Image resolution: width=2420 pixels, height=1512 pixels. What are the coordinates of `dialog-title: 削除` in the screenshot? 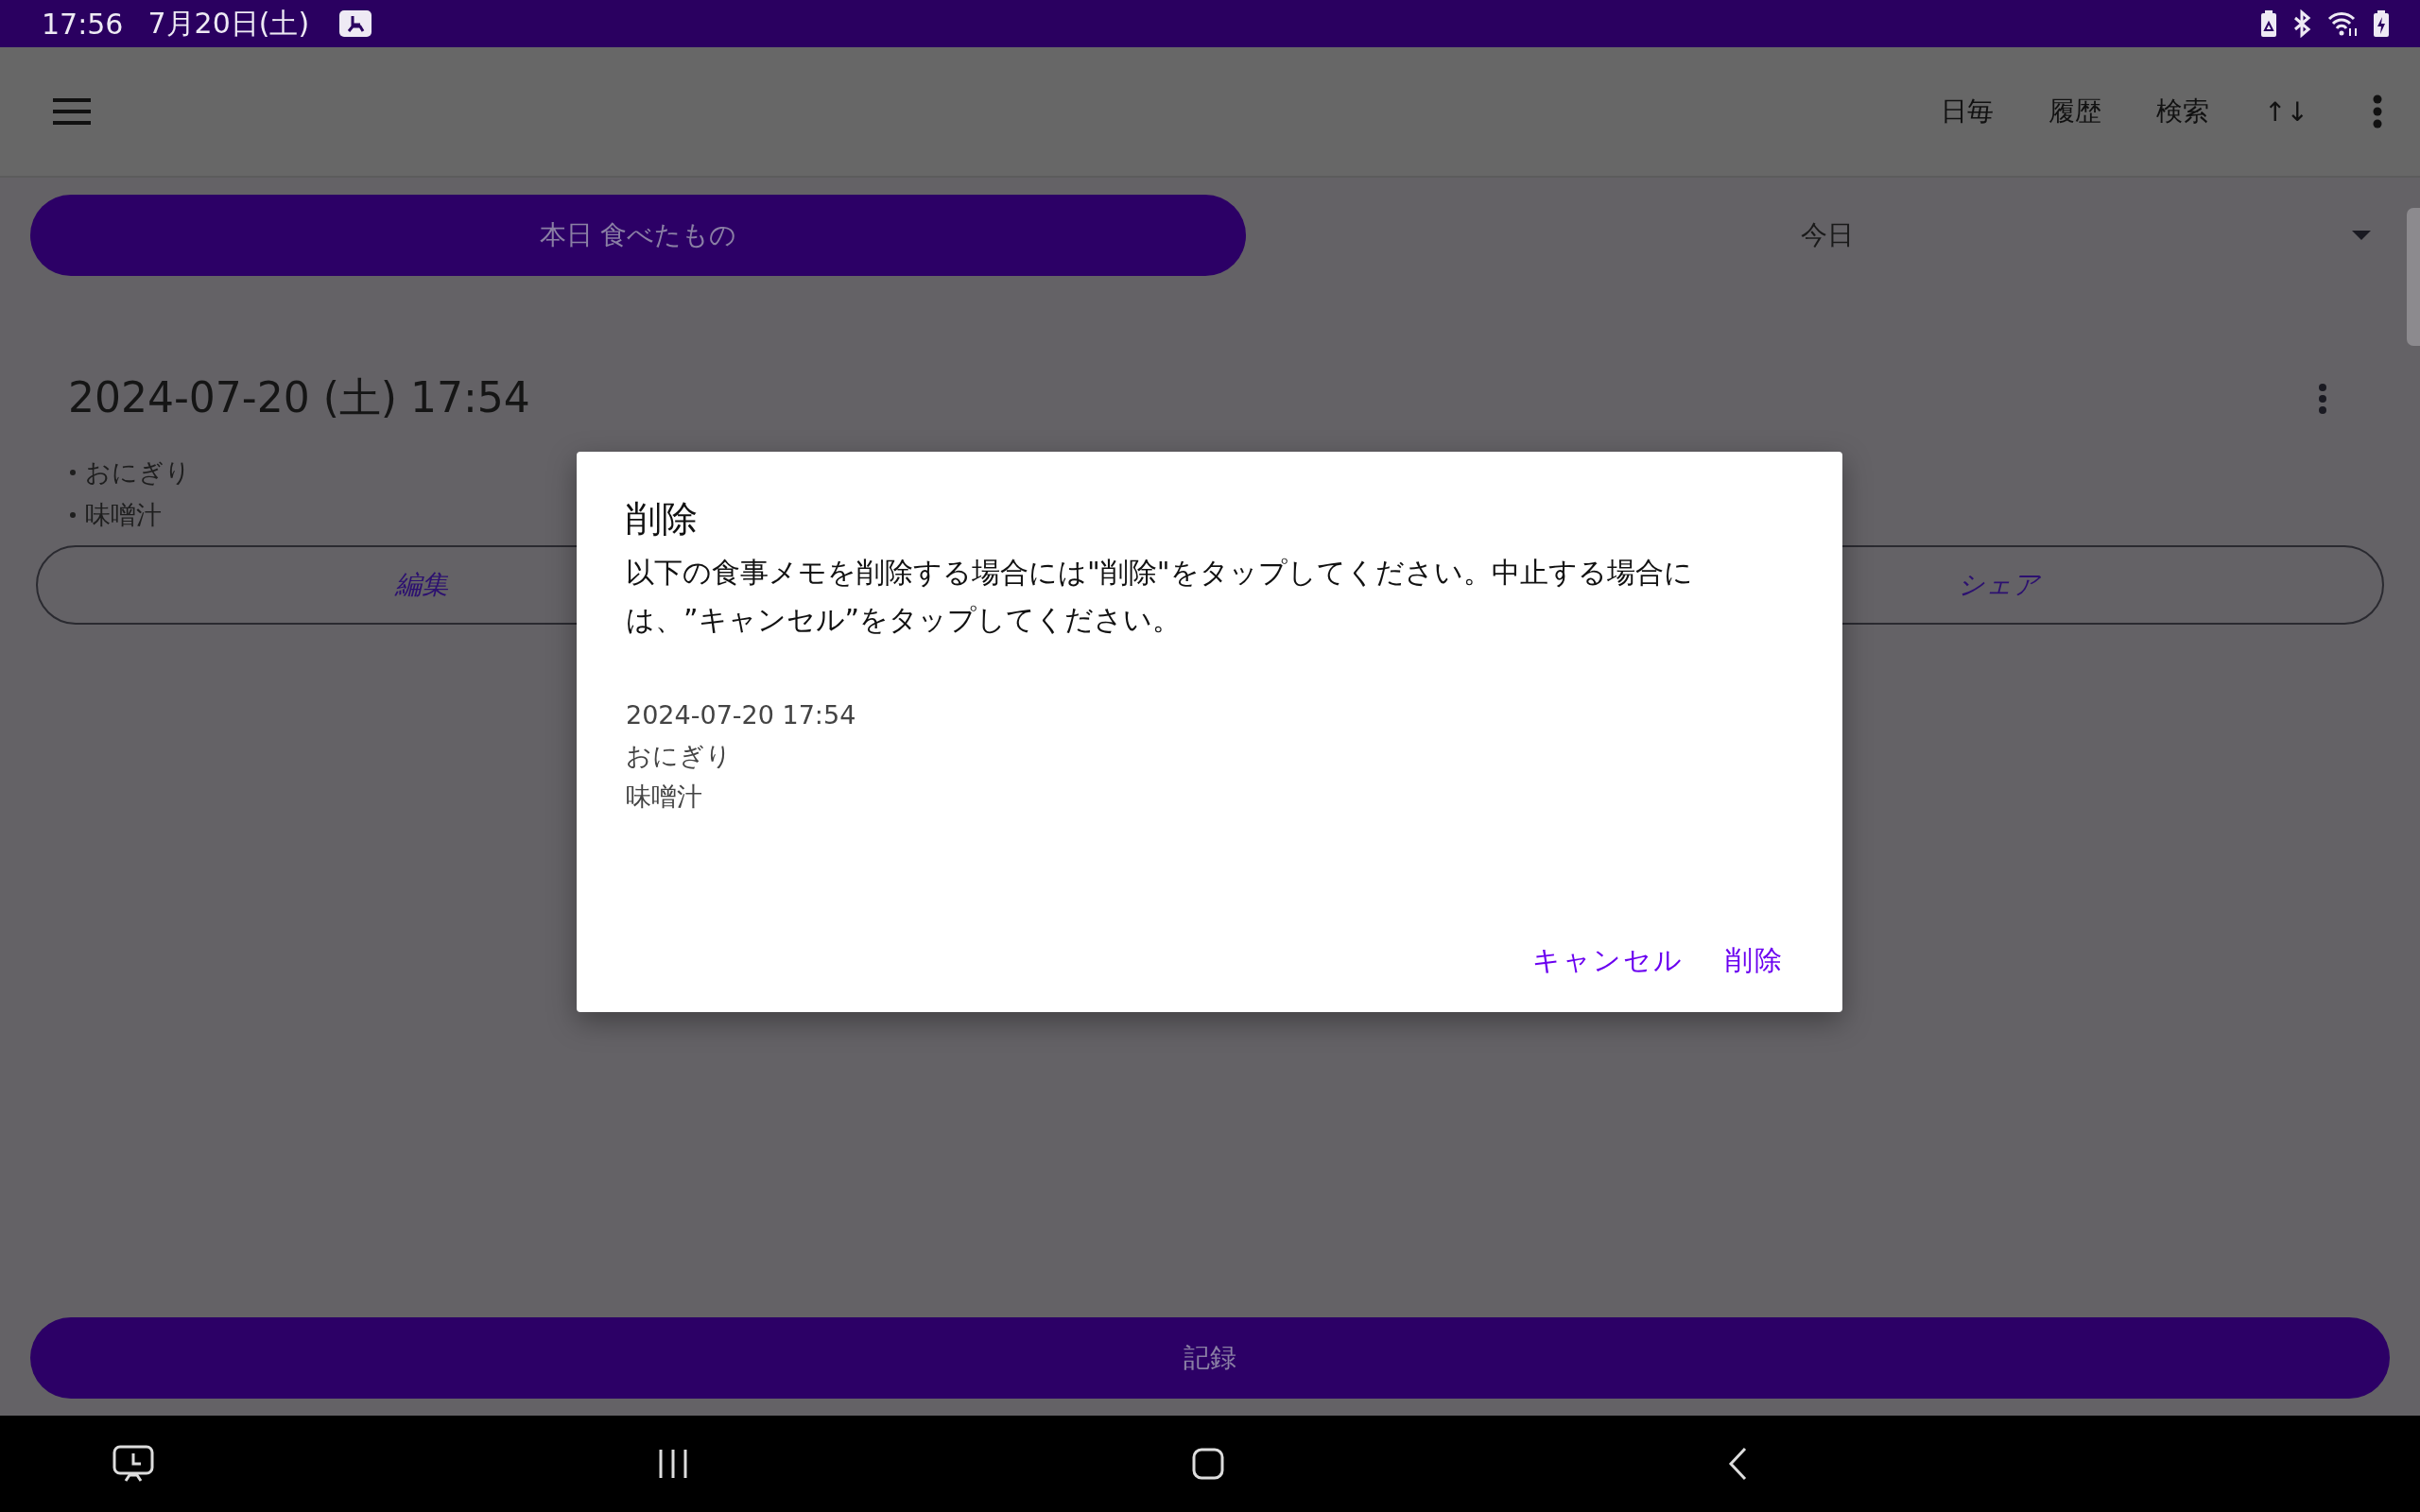 It's located at (662, 519).